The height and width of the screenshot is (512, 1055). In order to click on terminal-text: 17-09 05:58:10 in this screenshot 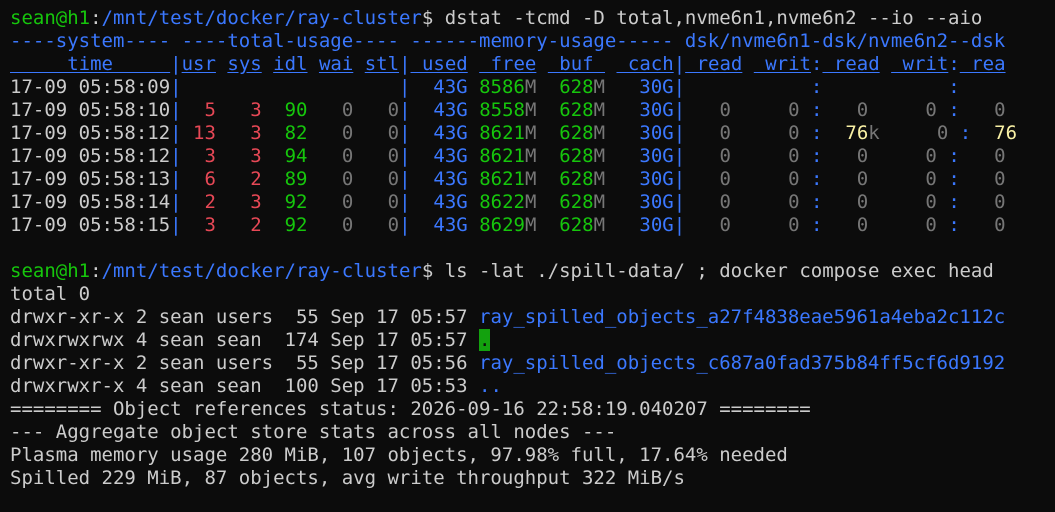, I will do `click(90, 110)`.